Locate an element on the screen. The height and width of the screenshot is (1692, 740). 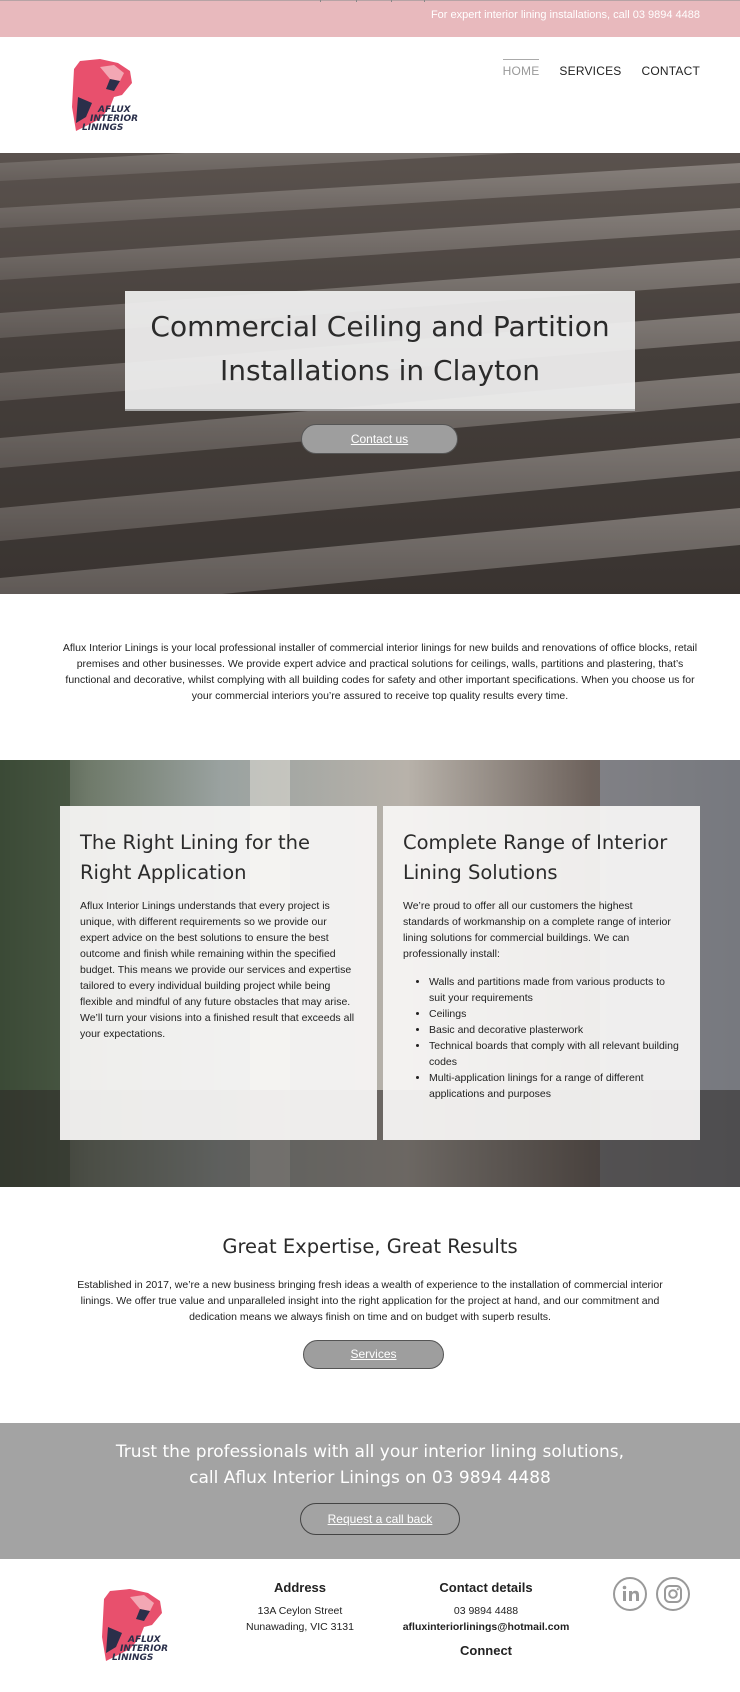
expertise-title: Great Expertise, Great Results is located at coordinates (370, 1246).